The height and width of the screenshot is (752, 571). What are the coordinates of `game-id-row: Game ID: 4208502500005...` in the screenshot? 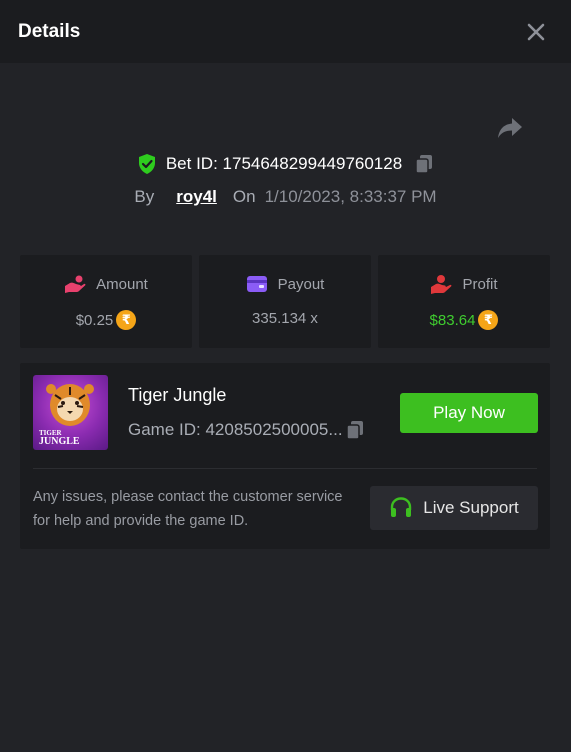 It's located at (246, 430).